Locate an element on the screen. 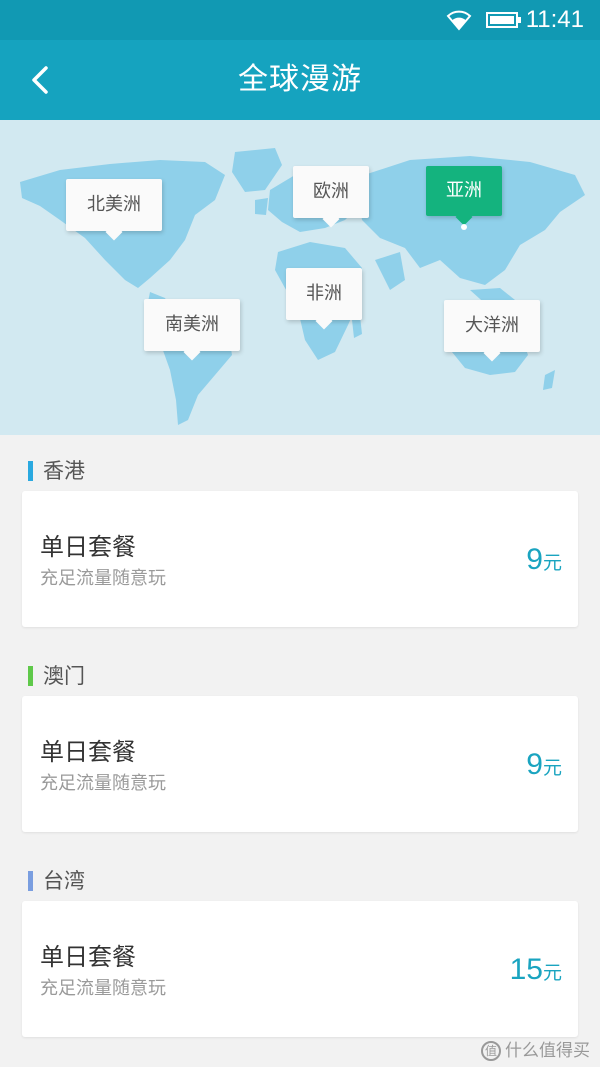  status-time: 11:41 is located at coordinates (554, 19).